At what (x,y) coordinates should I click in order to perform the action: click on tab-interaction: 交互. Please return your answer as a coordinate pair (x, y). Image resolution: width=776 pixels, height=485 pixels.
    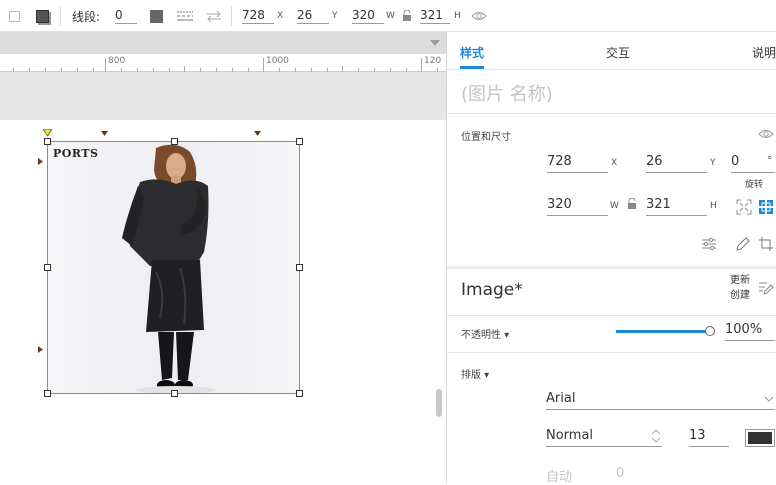
    Looking at the image, I should click on (618, 52).